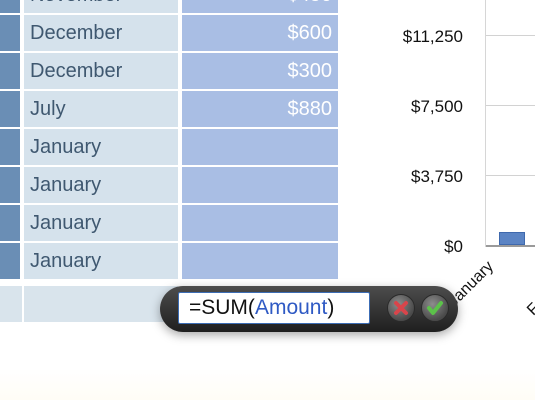  I want to click on table-row: November $450, so click(170, 7).